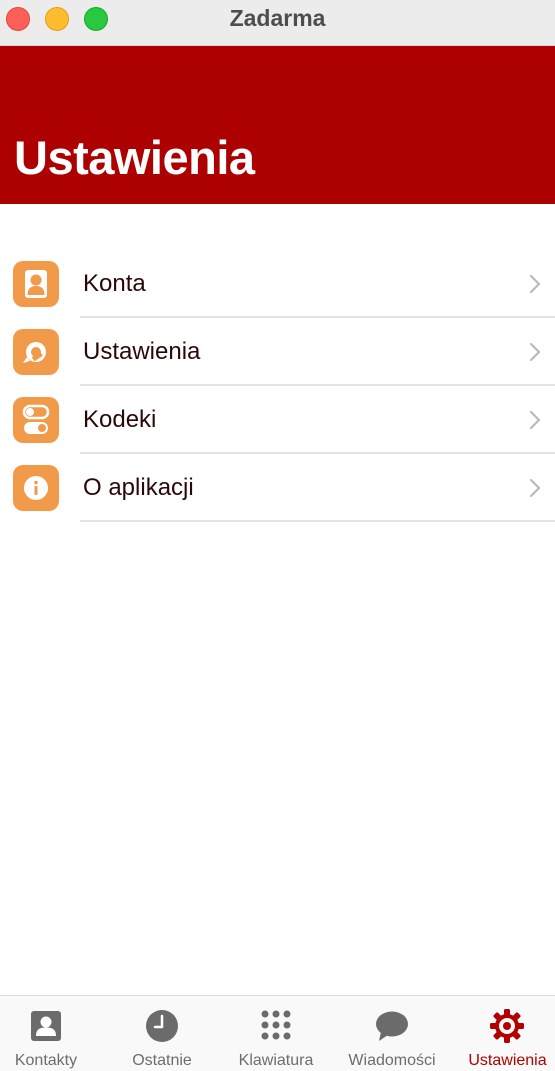  What do you see at coordinates (276, 1060) in the screenshot?
I see `tab-label: Klawiatura` at bounding box center [276, 1060].